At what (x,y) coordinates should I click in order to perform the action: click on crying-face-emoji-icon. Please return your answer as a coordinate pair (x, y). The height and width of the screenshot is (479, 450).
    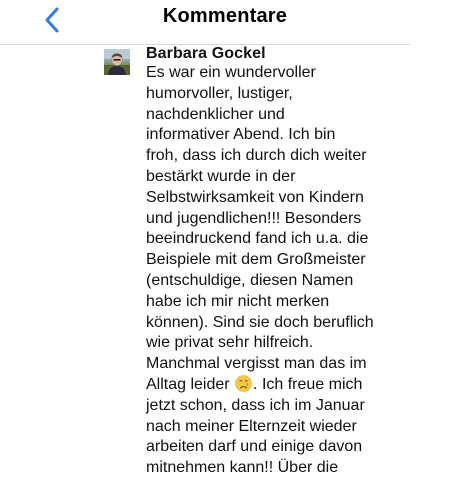
    Looking at the image, I should click on (243, 383).